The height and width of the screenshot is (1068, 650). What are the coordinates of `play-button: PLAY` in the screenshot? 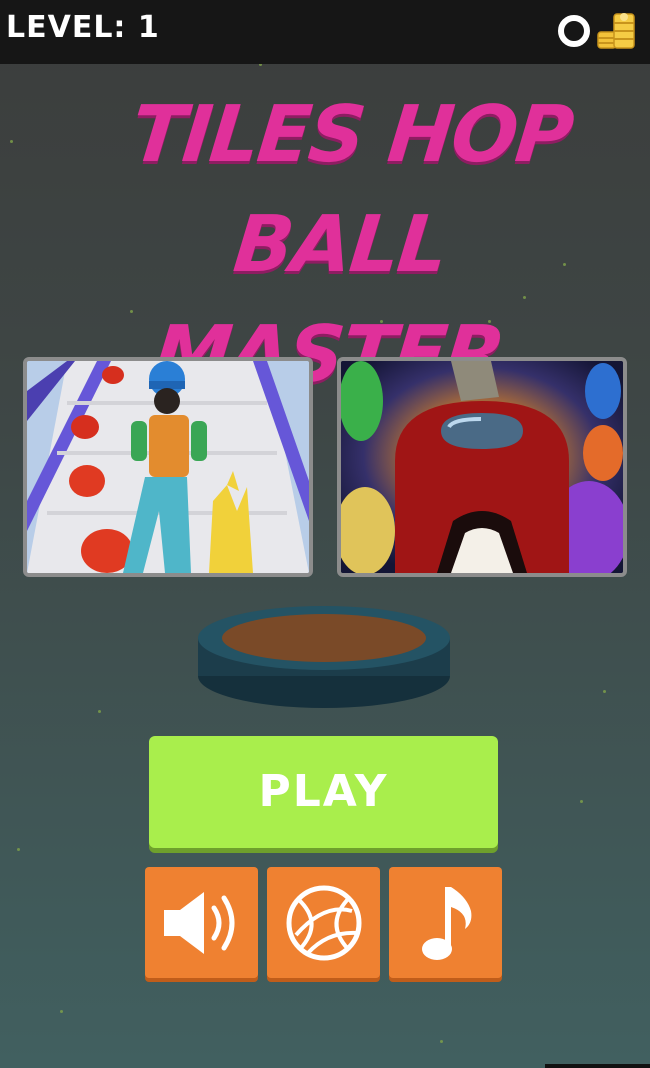 It's located at (323, 792).